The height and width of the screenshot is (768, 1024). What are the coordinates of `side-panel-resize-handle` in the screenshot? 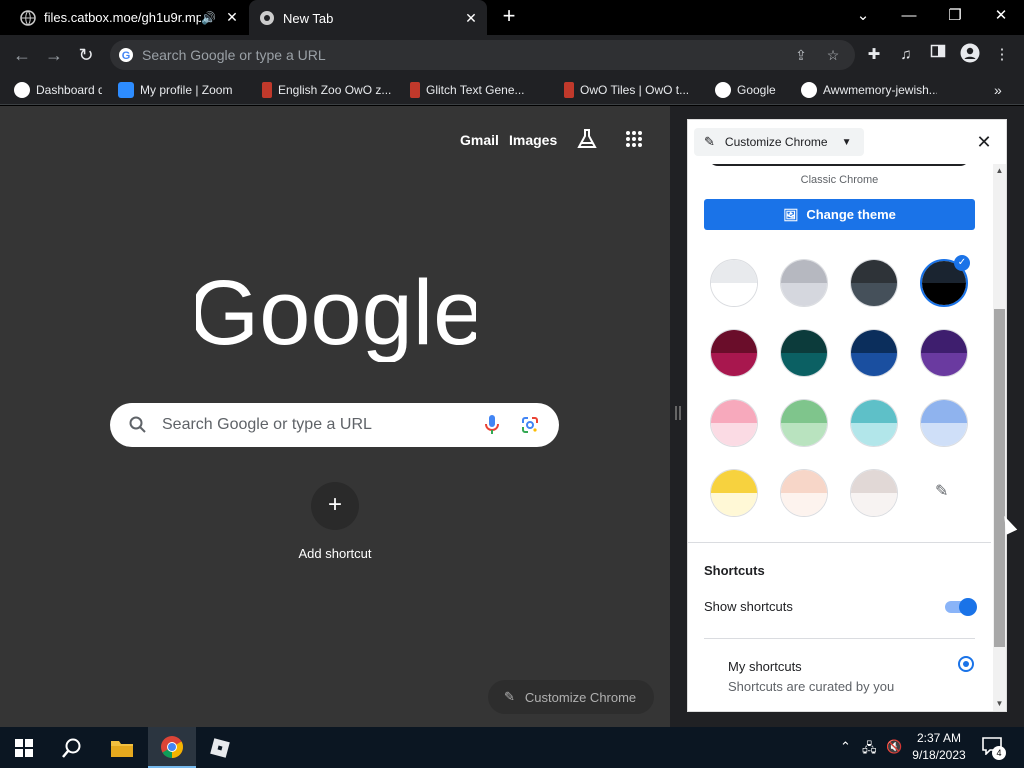 It's located at (678, 416).